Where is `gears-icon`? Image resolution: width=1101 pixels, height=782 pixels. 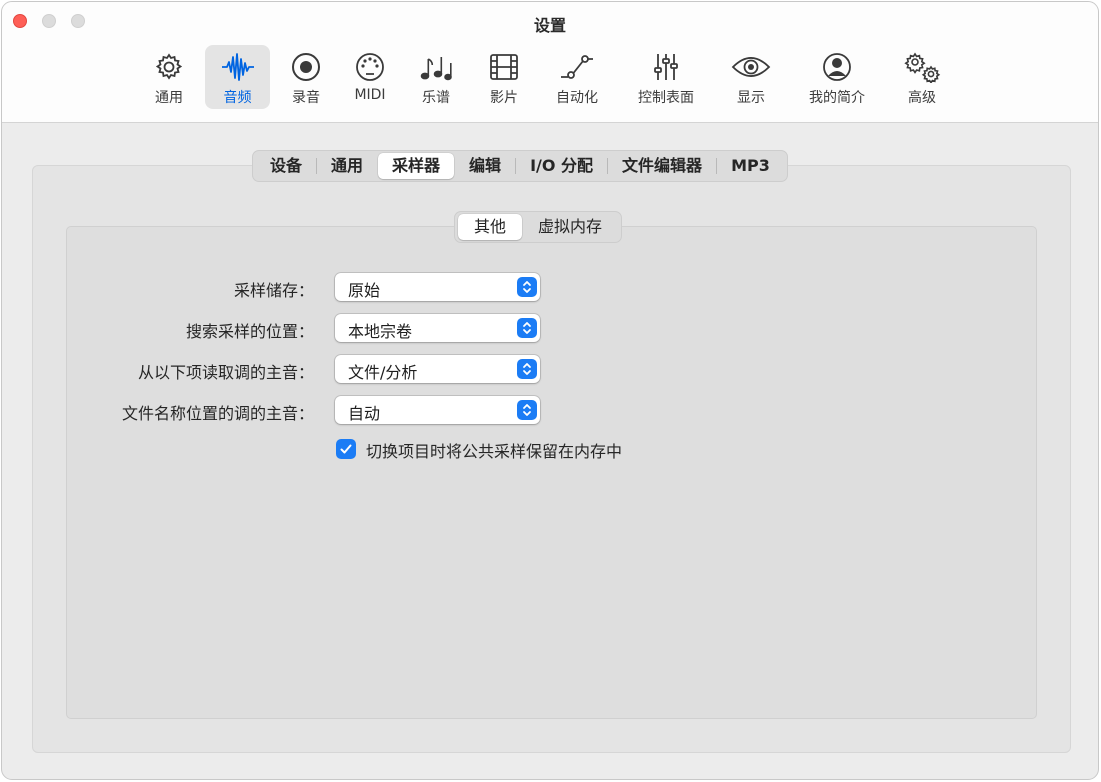 gears-icon is located at coordinates (922, 67).